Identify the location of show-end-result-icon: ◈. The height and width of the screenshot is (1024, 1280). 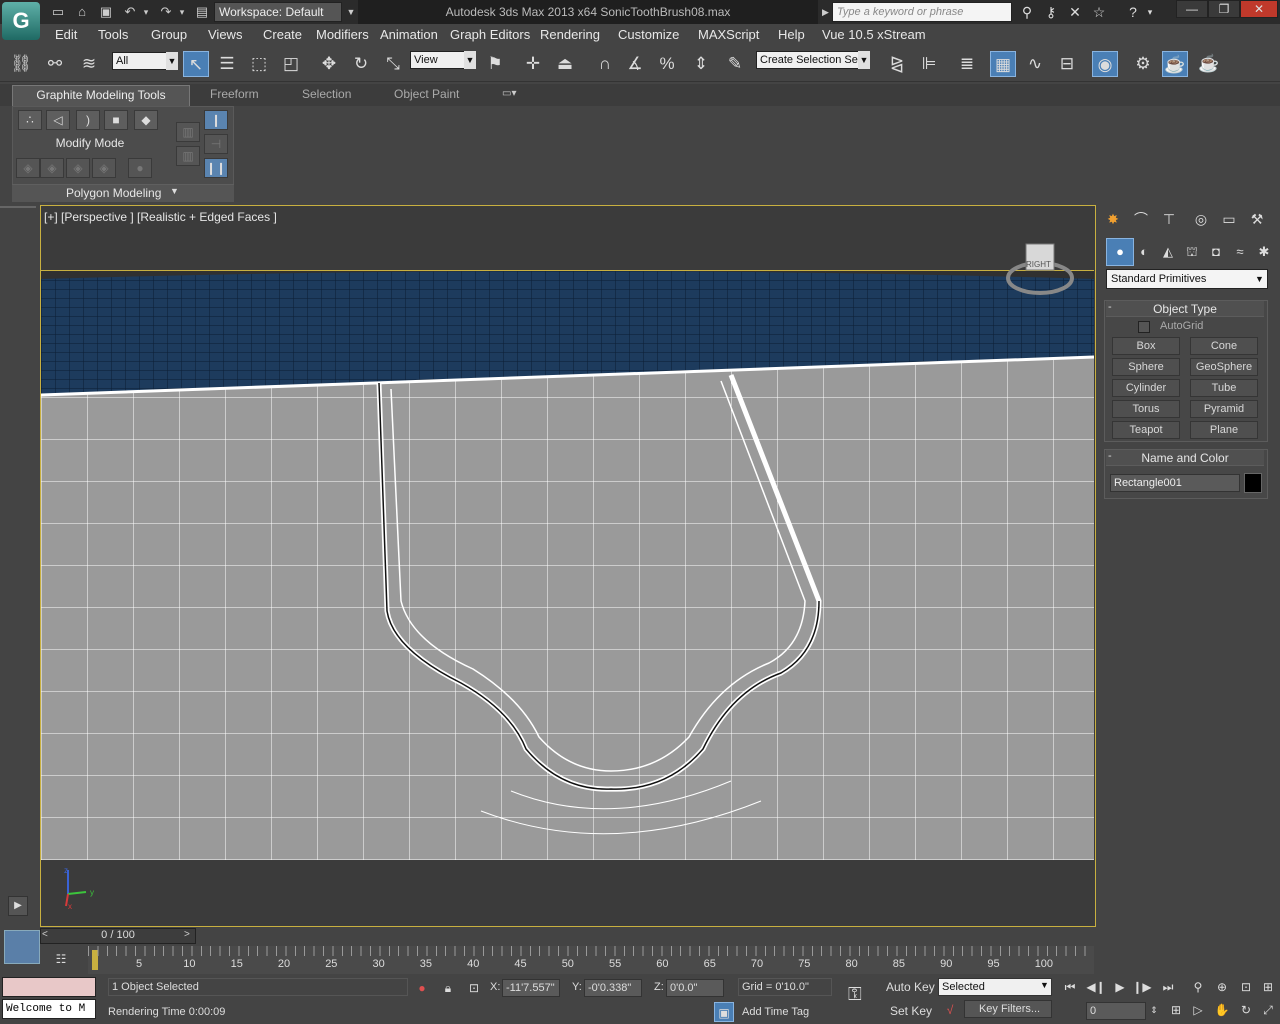
(104, 168).